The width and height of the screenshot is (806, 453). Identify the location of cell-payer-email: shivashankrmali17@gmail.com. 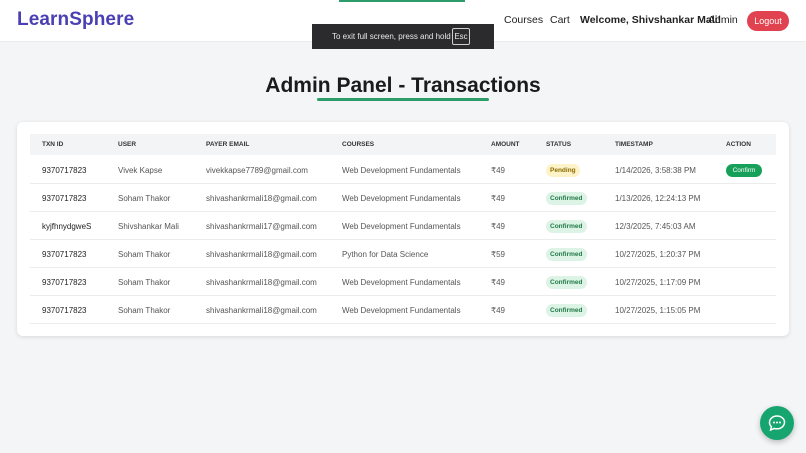
(261, 226).